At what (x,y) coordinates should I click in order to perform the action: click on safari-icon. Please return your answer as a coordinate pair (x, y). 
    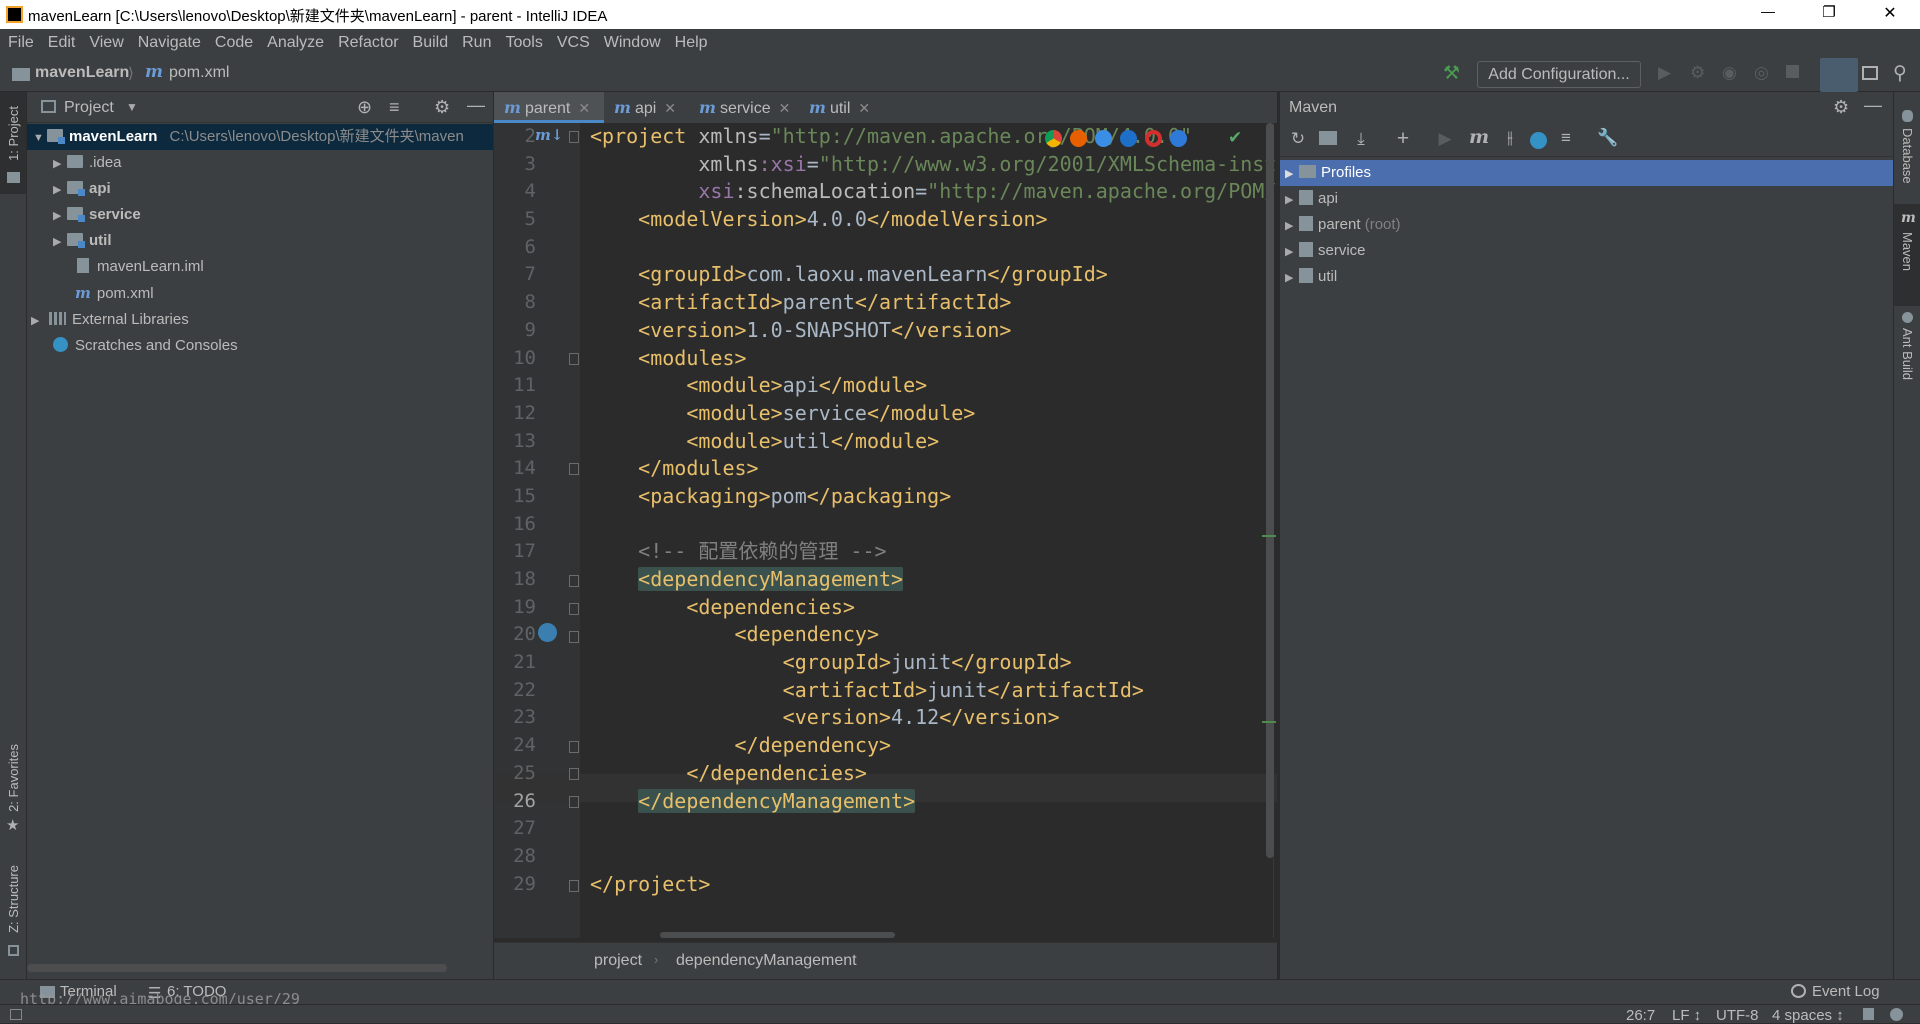
    Looking at the image, I should click on (1103, 138).